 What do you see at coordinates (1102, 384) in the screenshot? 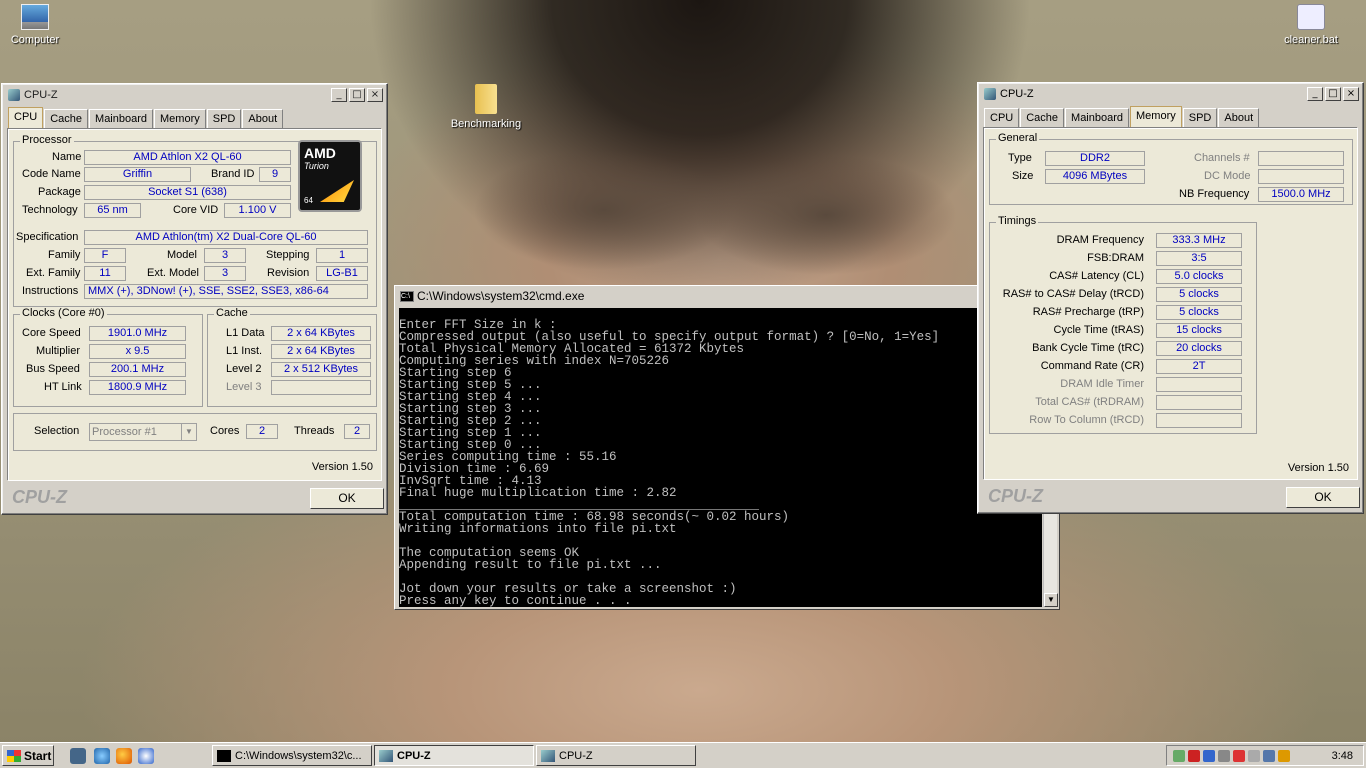
I see `timing-label: DRAM Idle Timer` at bounding box center [1102, 384].